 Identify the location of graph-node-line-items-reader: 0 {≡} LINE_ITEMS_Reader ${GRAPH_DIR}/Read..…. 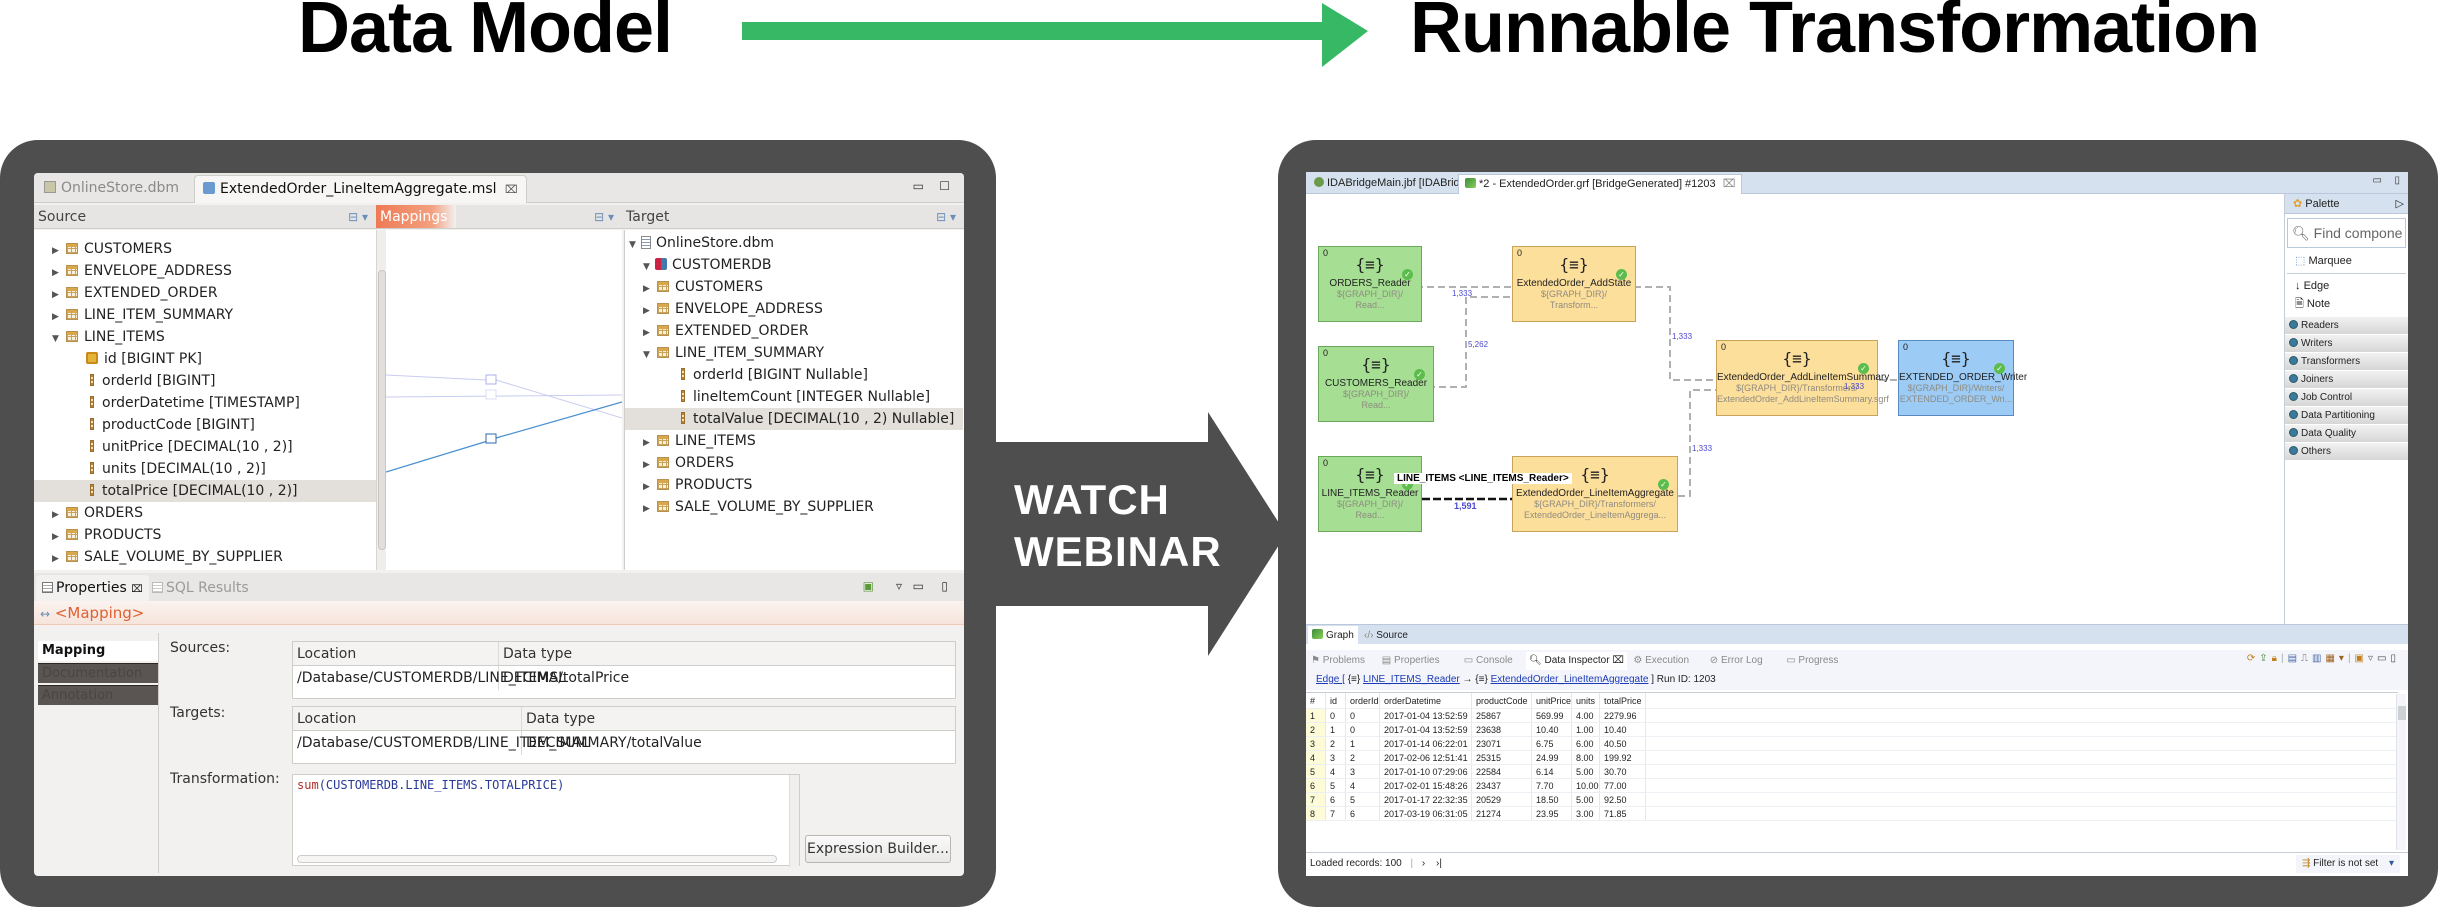
(1370, 494).